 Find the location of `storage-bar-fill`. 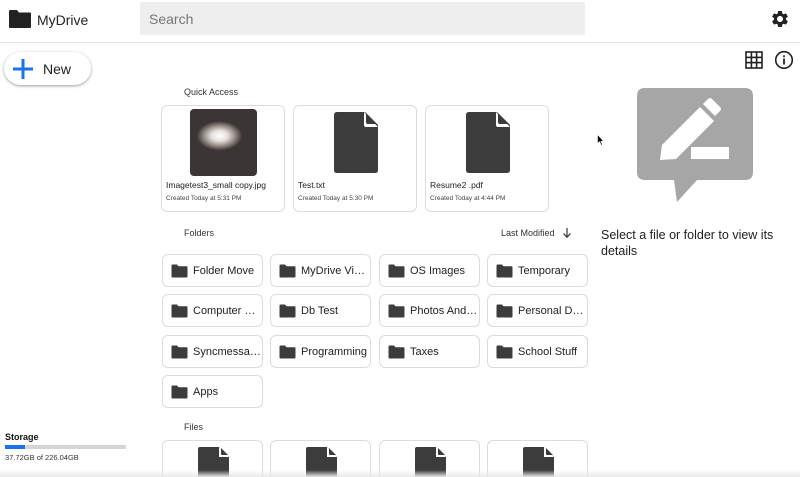

storage-bar-fill is located at coordinates (15, 447).